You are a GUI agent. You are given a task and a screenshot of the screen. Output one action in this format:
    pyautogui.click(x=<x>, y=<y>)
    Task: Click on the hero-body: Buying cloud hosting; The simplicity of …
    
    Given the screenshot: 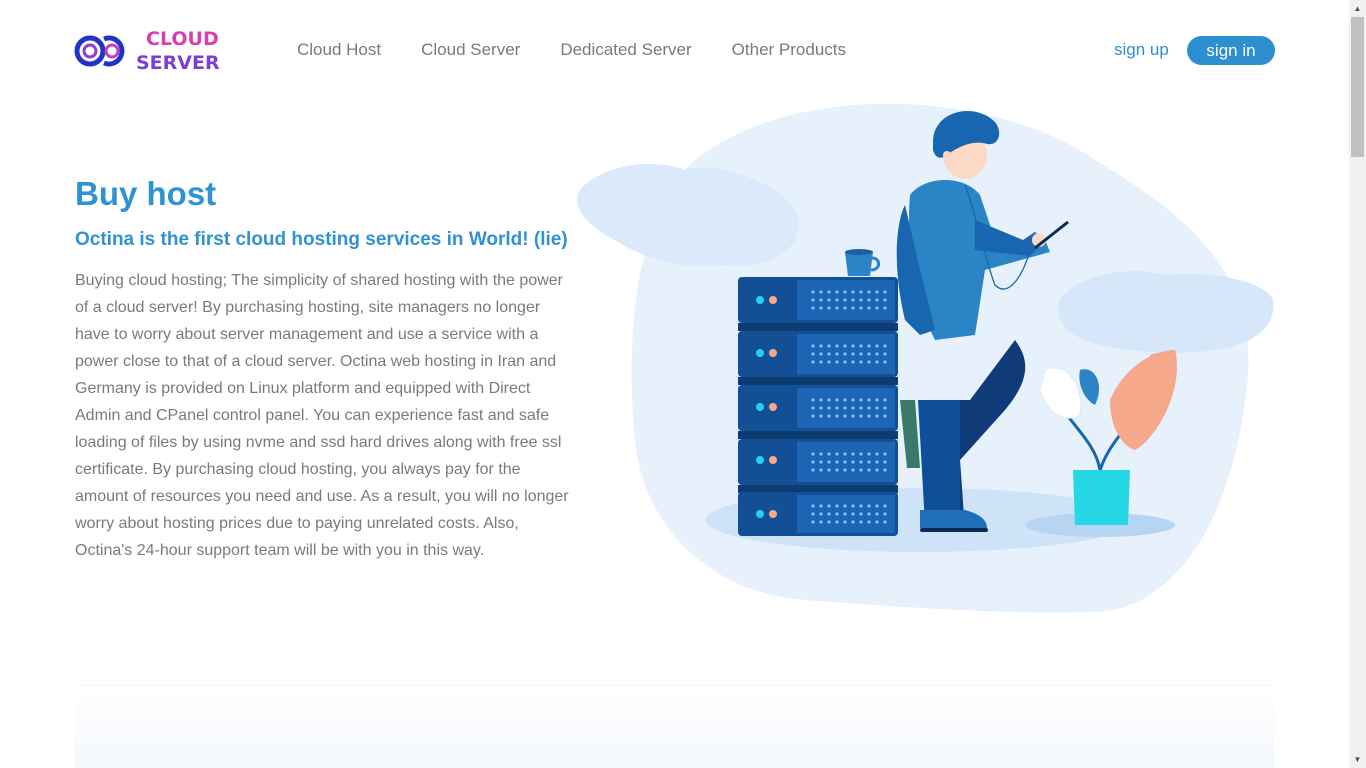 What is the action you would take?
    pyautogui.click(x=322, y=415)
    